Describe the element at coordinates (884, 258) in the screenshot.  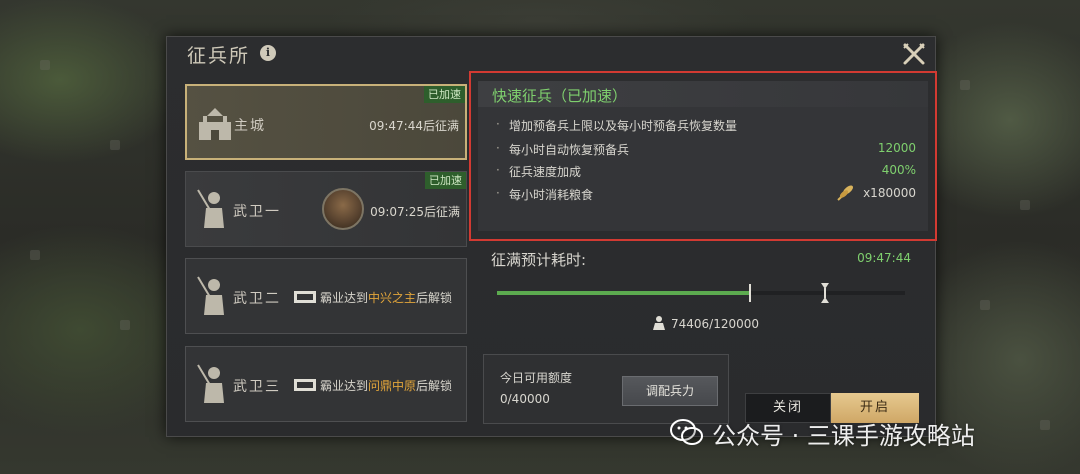
I see `full-time-value: 09:47:44` at that location.